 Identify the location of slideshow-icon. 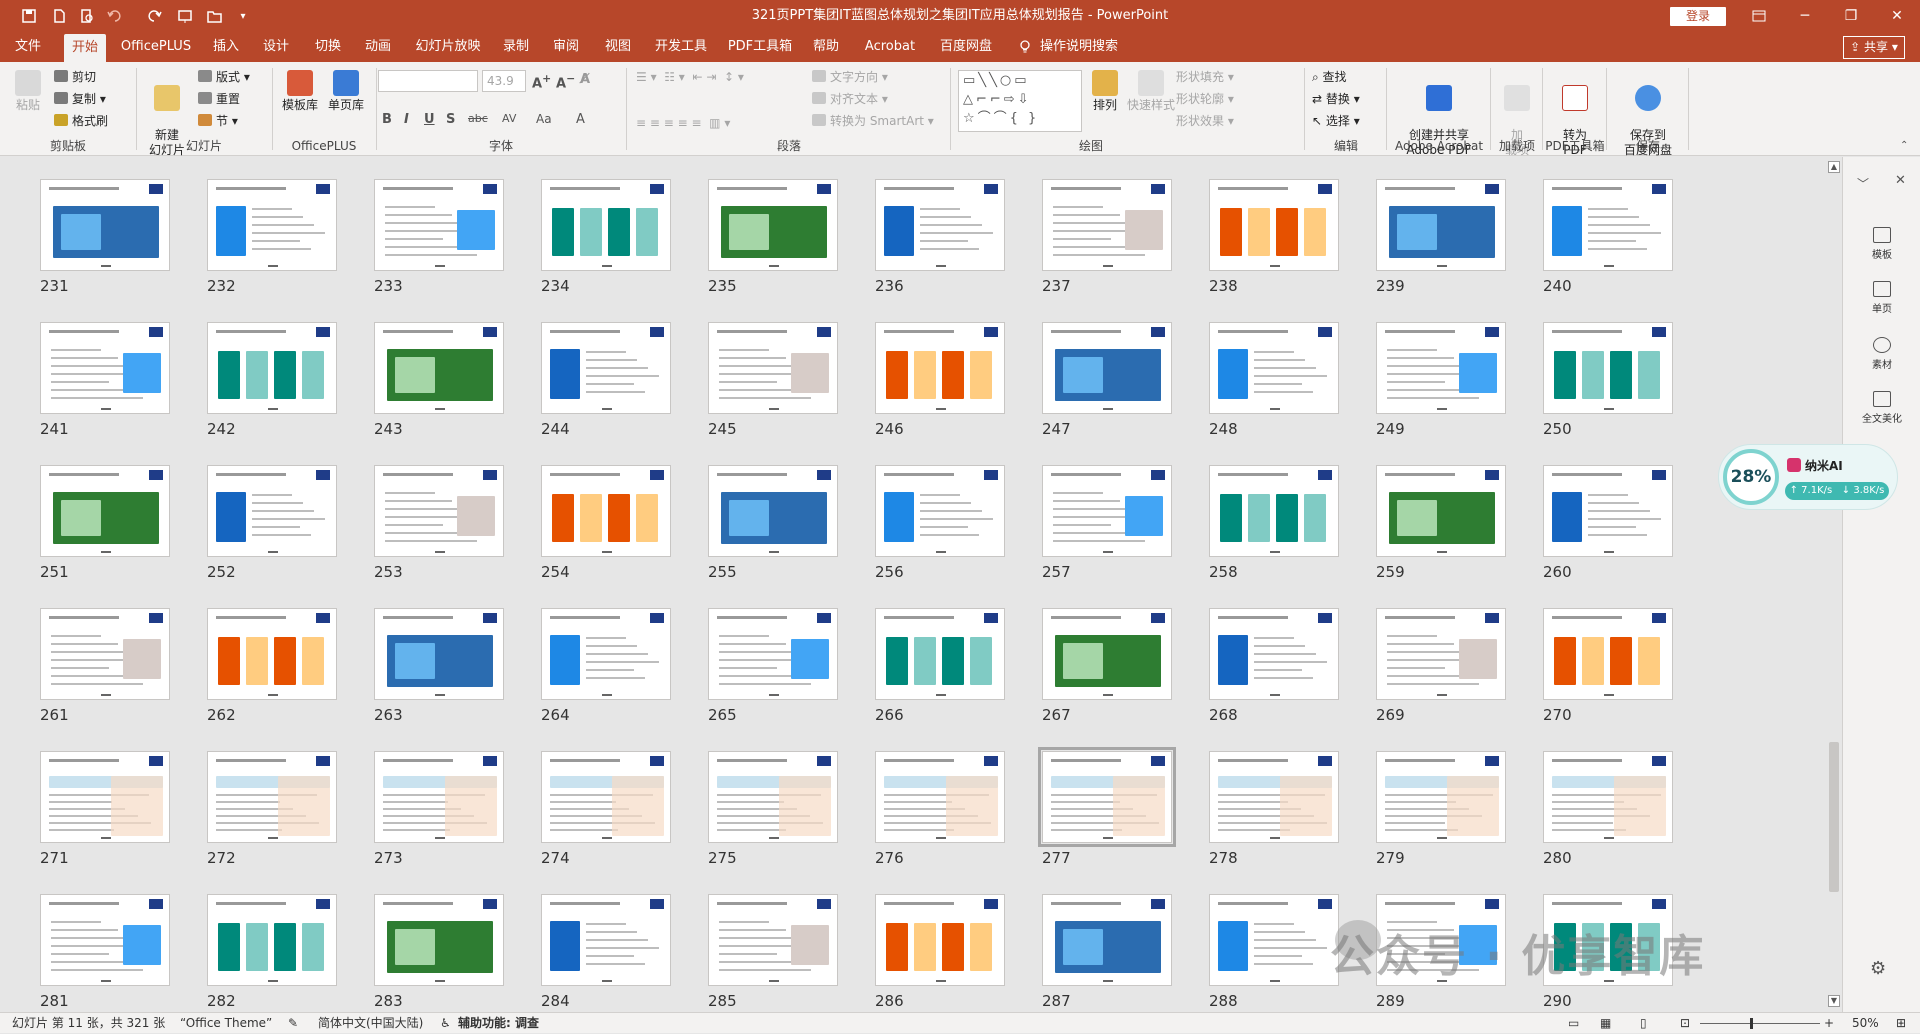
(185, 16).